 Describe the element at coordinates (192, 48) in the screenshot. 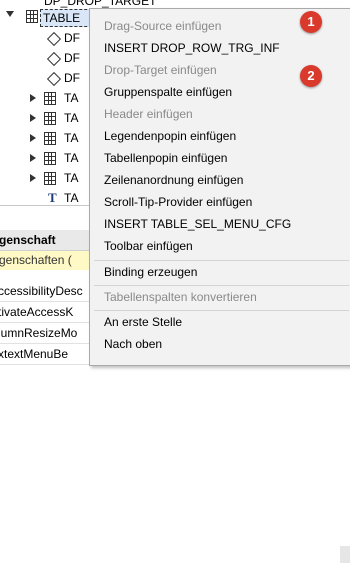

I see `menu-item-insert-drop-row-trg-inf: INSERT DROP_ROW_TRG_INF` at that location.